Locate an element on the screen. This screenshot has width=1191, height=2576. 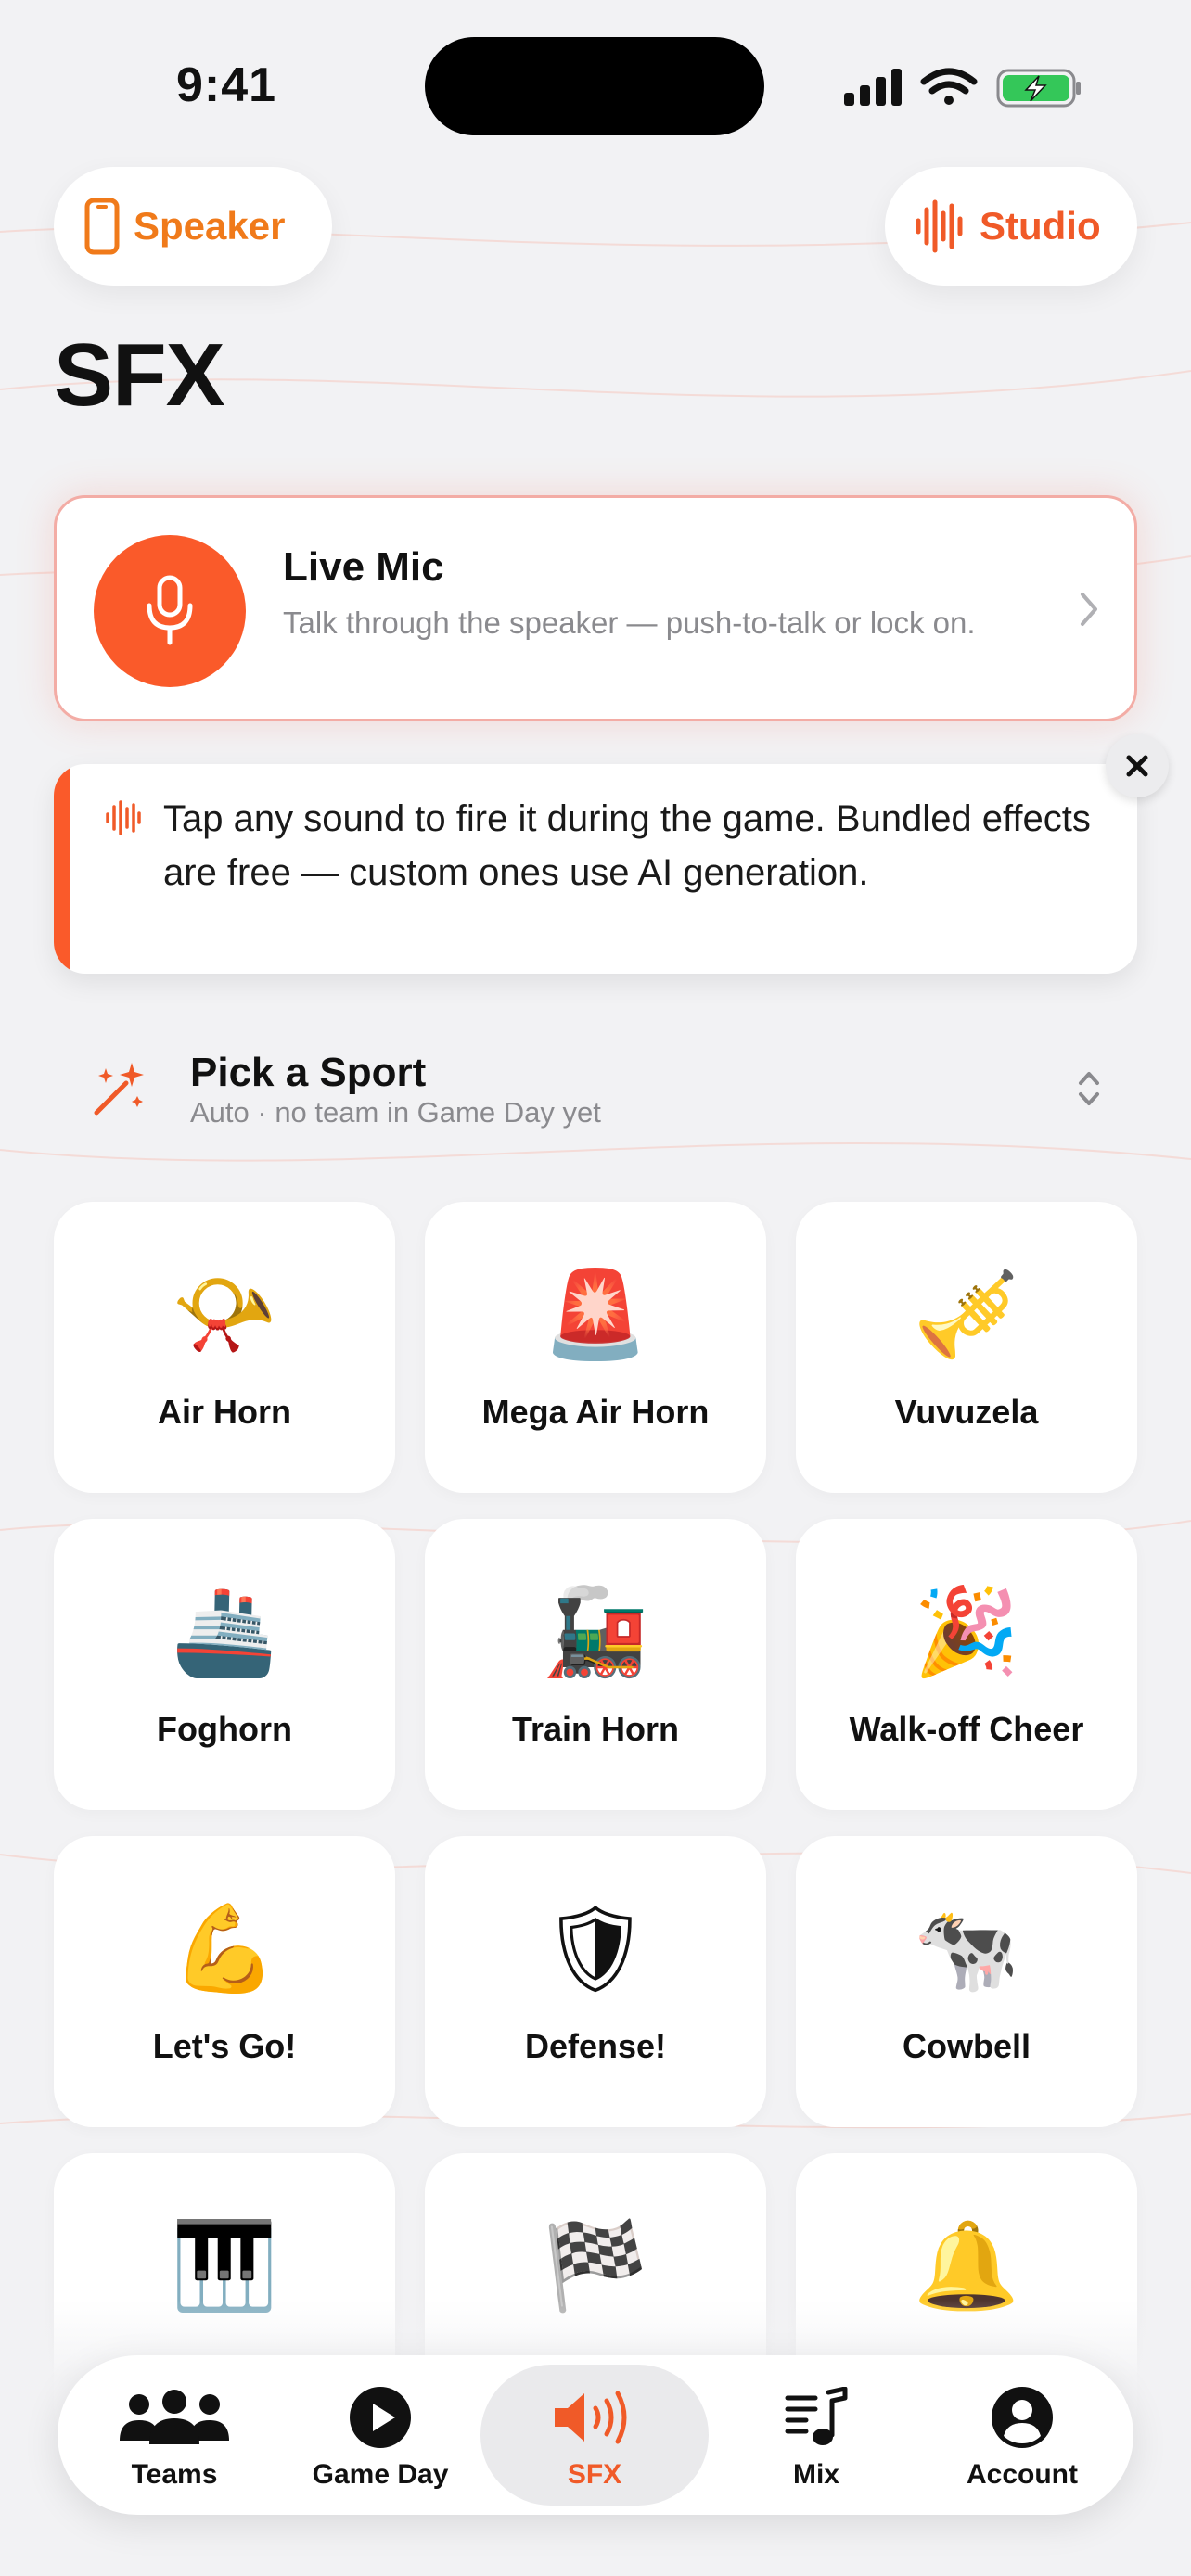
people-icon is located at coordinates (174, 2417).